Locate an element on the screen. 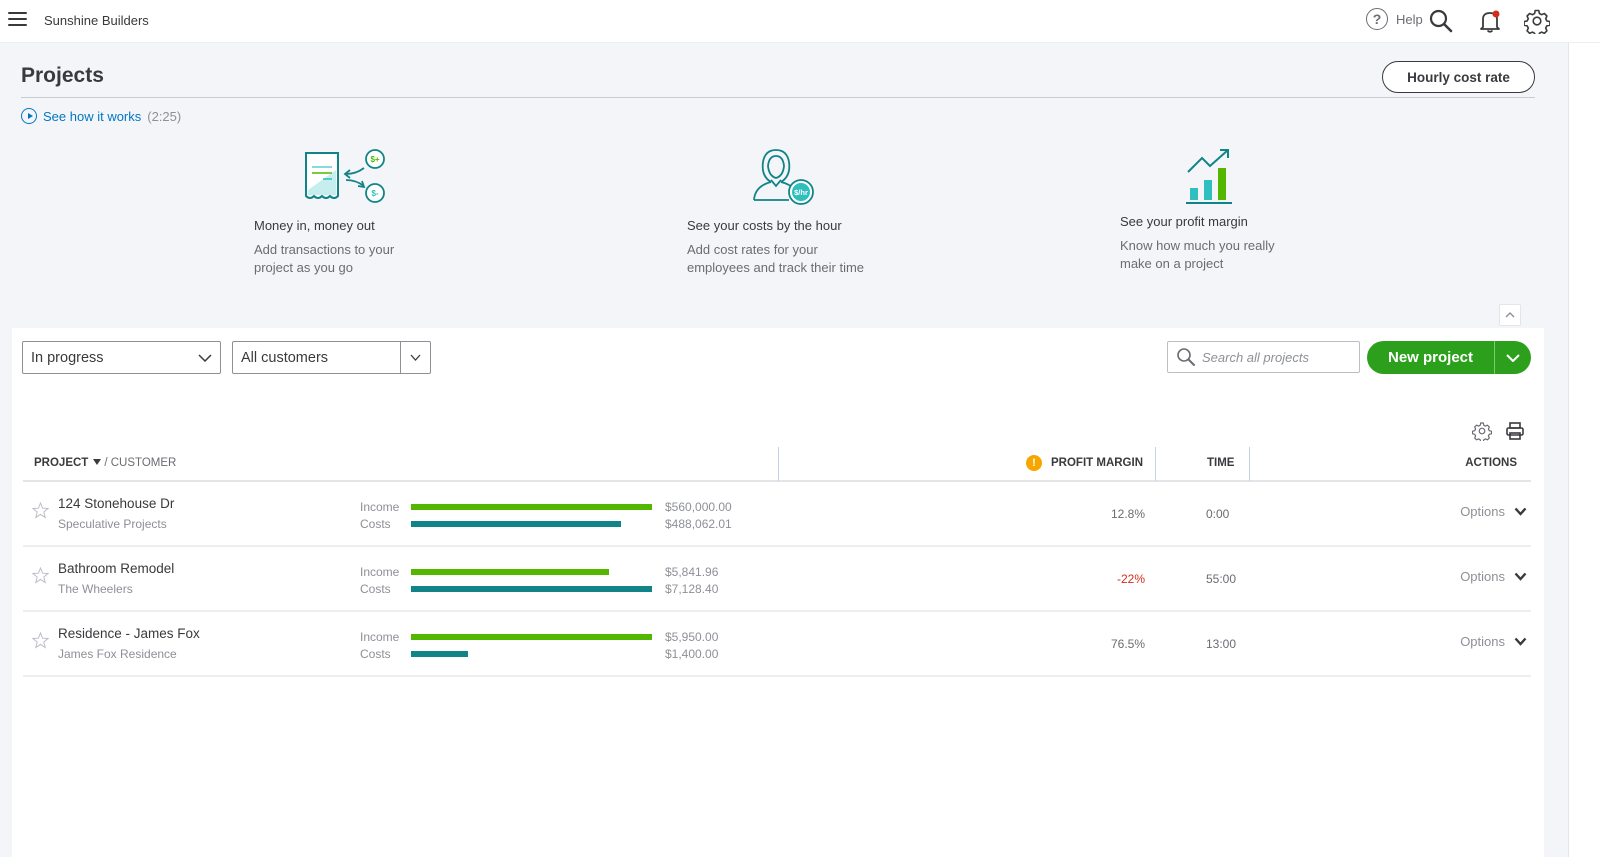 Image resolution: width=1600 pixels, height=857 pixels. new-project-button: New project is located at coordinates (1430, 357).